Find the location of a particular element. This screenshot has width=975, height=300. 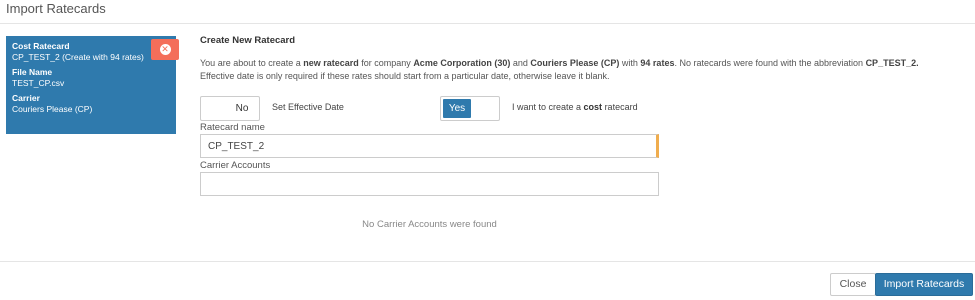

modal-header: Import Ratecards is located at coordinates (487, 12).